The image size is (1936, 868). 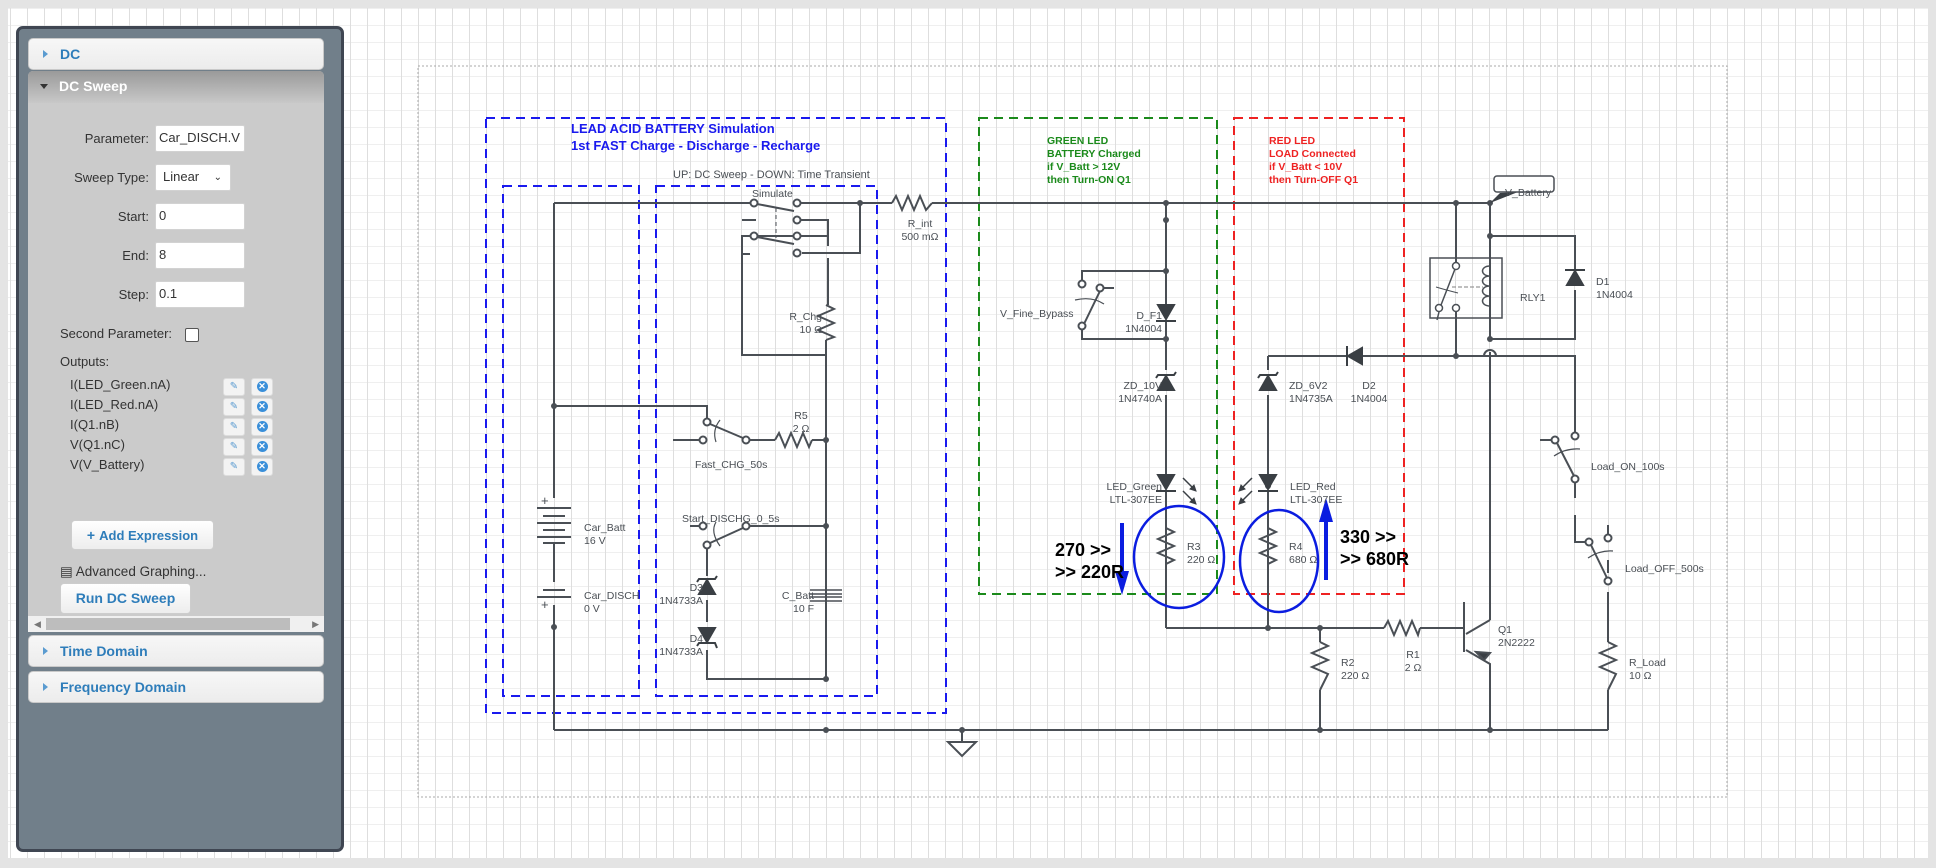 What do you see at coordinates (181, 176) in the screenshot?
I see `sweep-type-value: Linear` at bounding box center [181, 176].